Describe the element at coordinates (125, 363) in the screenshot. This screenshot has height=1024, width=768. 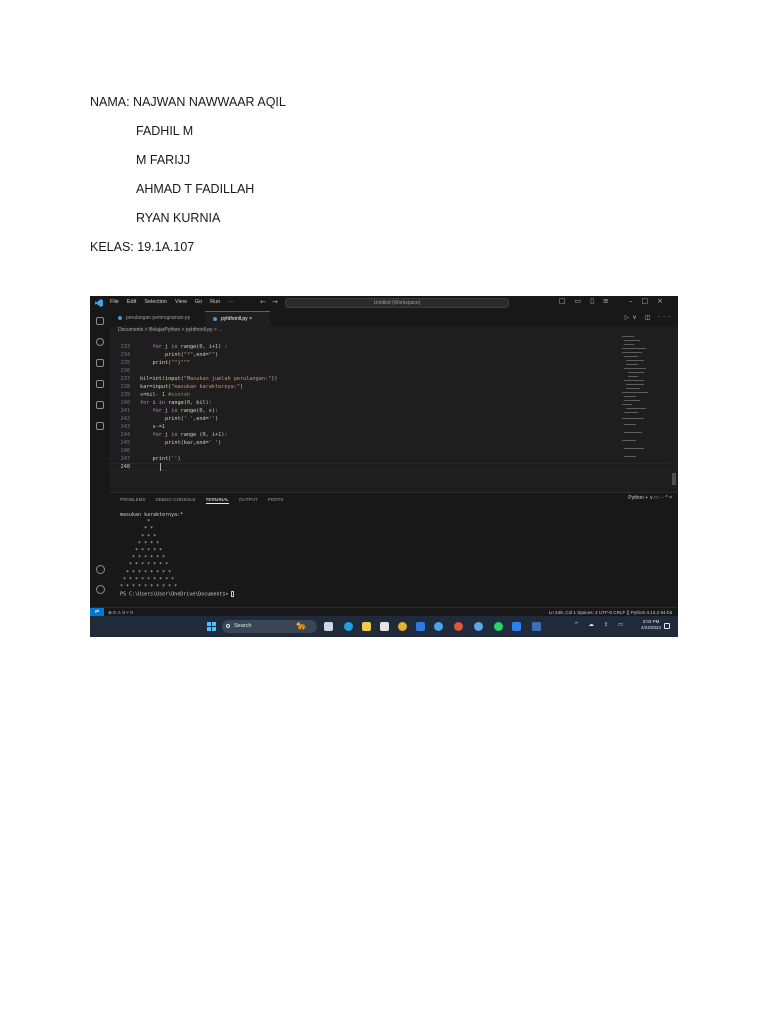
I see `line-number: 235` at that location.